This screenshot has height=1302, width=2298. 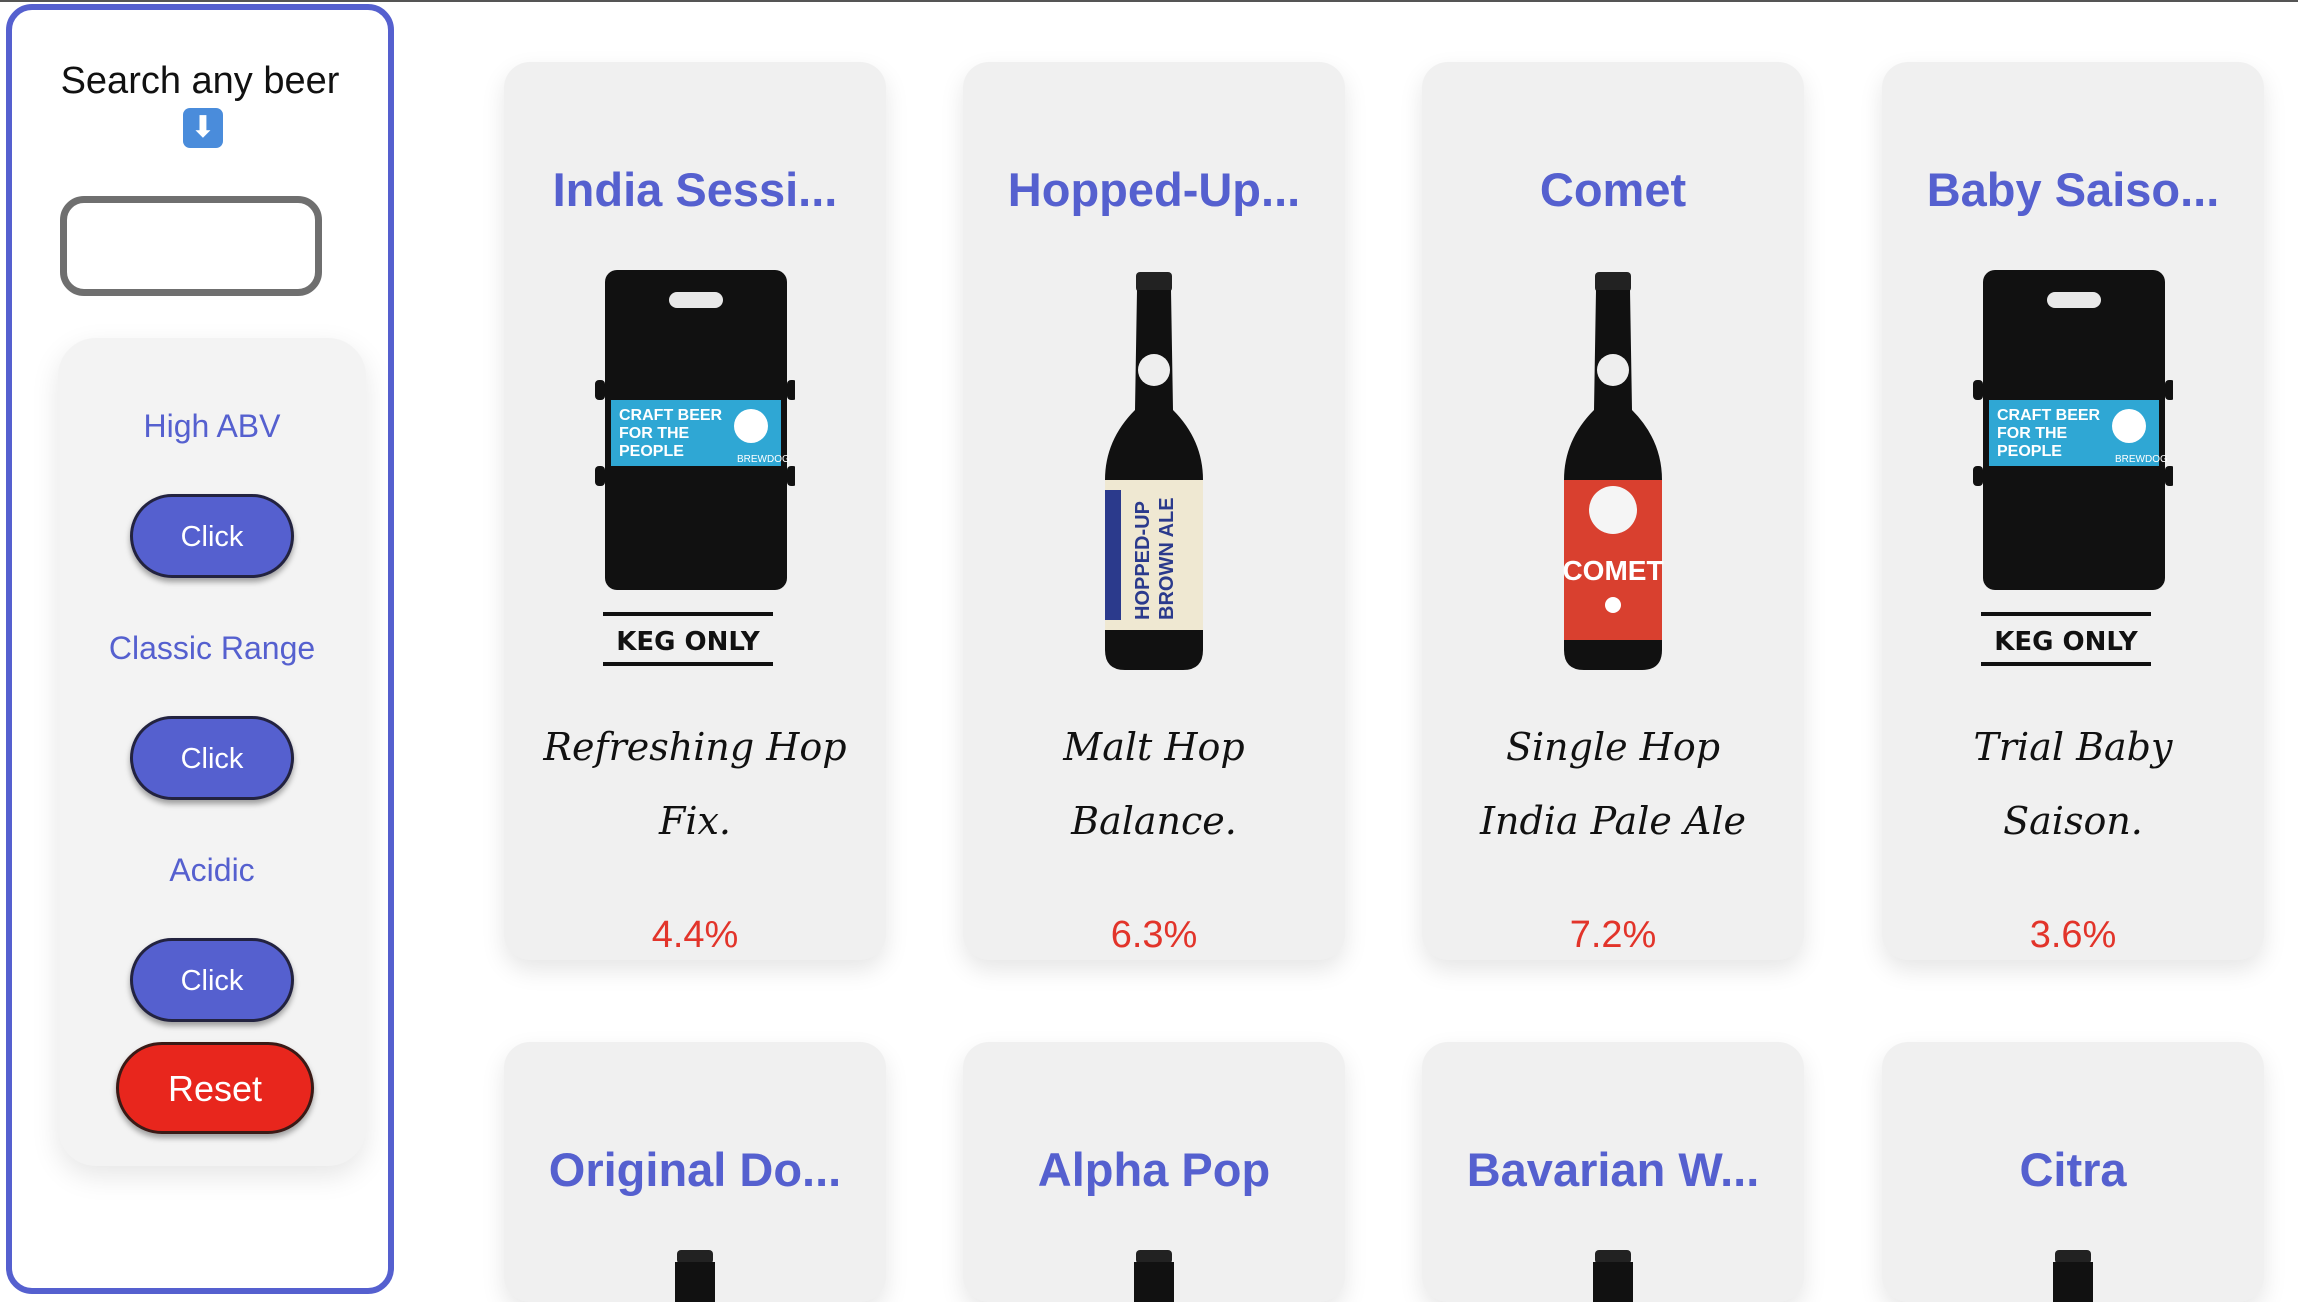 What do you see at coordinates (212, 648) in the screenshot?
I see `filter-label-classic-range: Classic Range` at bounding box center [212, 648].